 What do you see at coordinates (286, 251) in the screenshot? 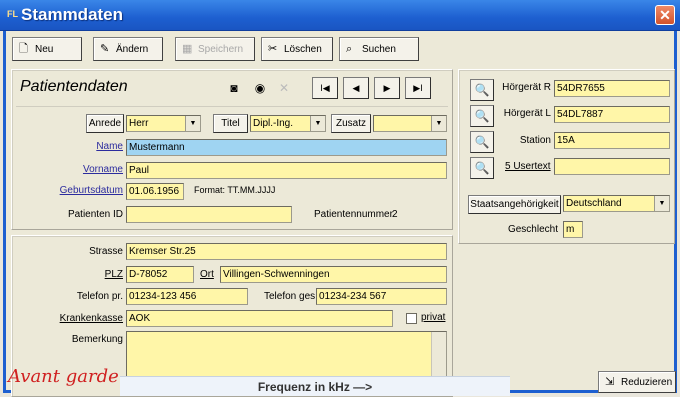
I see `strasse-field: Kremser Str.25` at bounding box center [286, 251].